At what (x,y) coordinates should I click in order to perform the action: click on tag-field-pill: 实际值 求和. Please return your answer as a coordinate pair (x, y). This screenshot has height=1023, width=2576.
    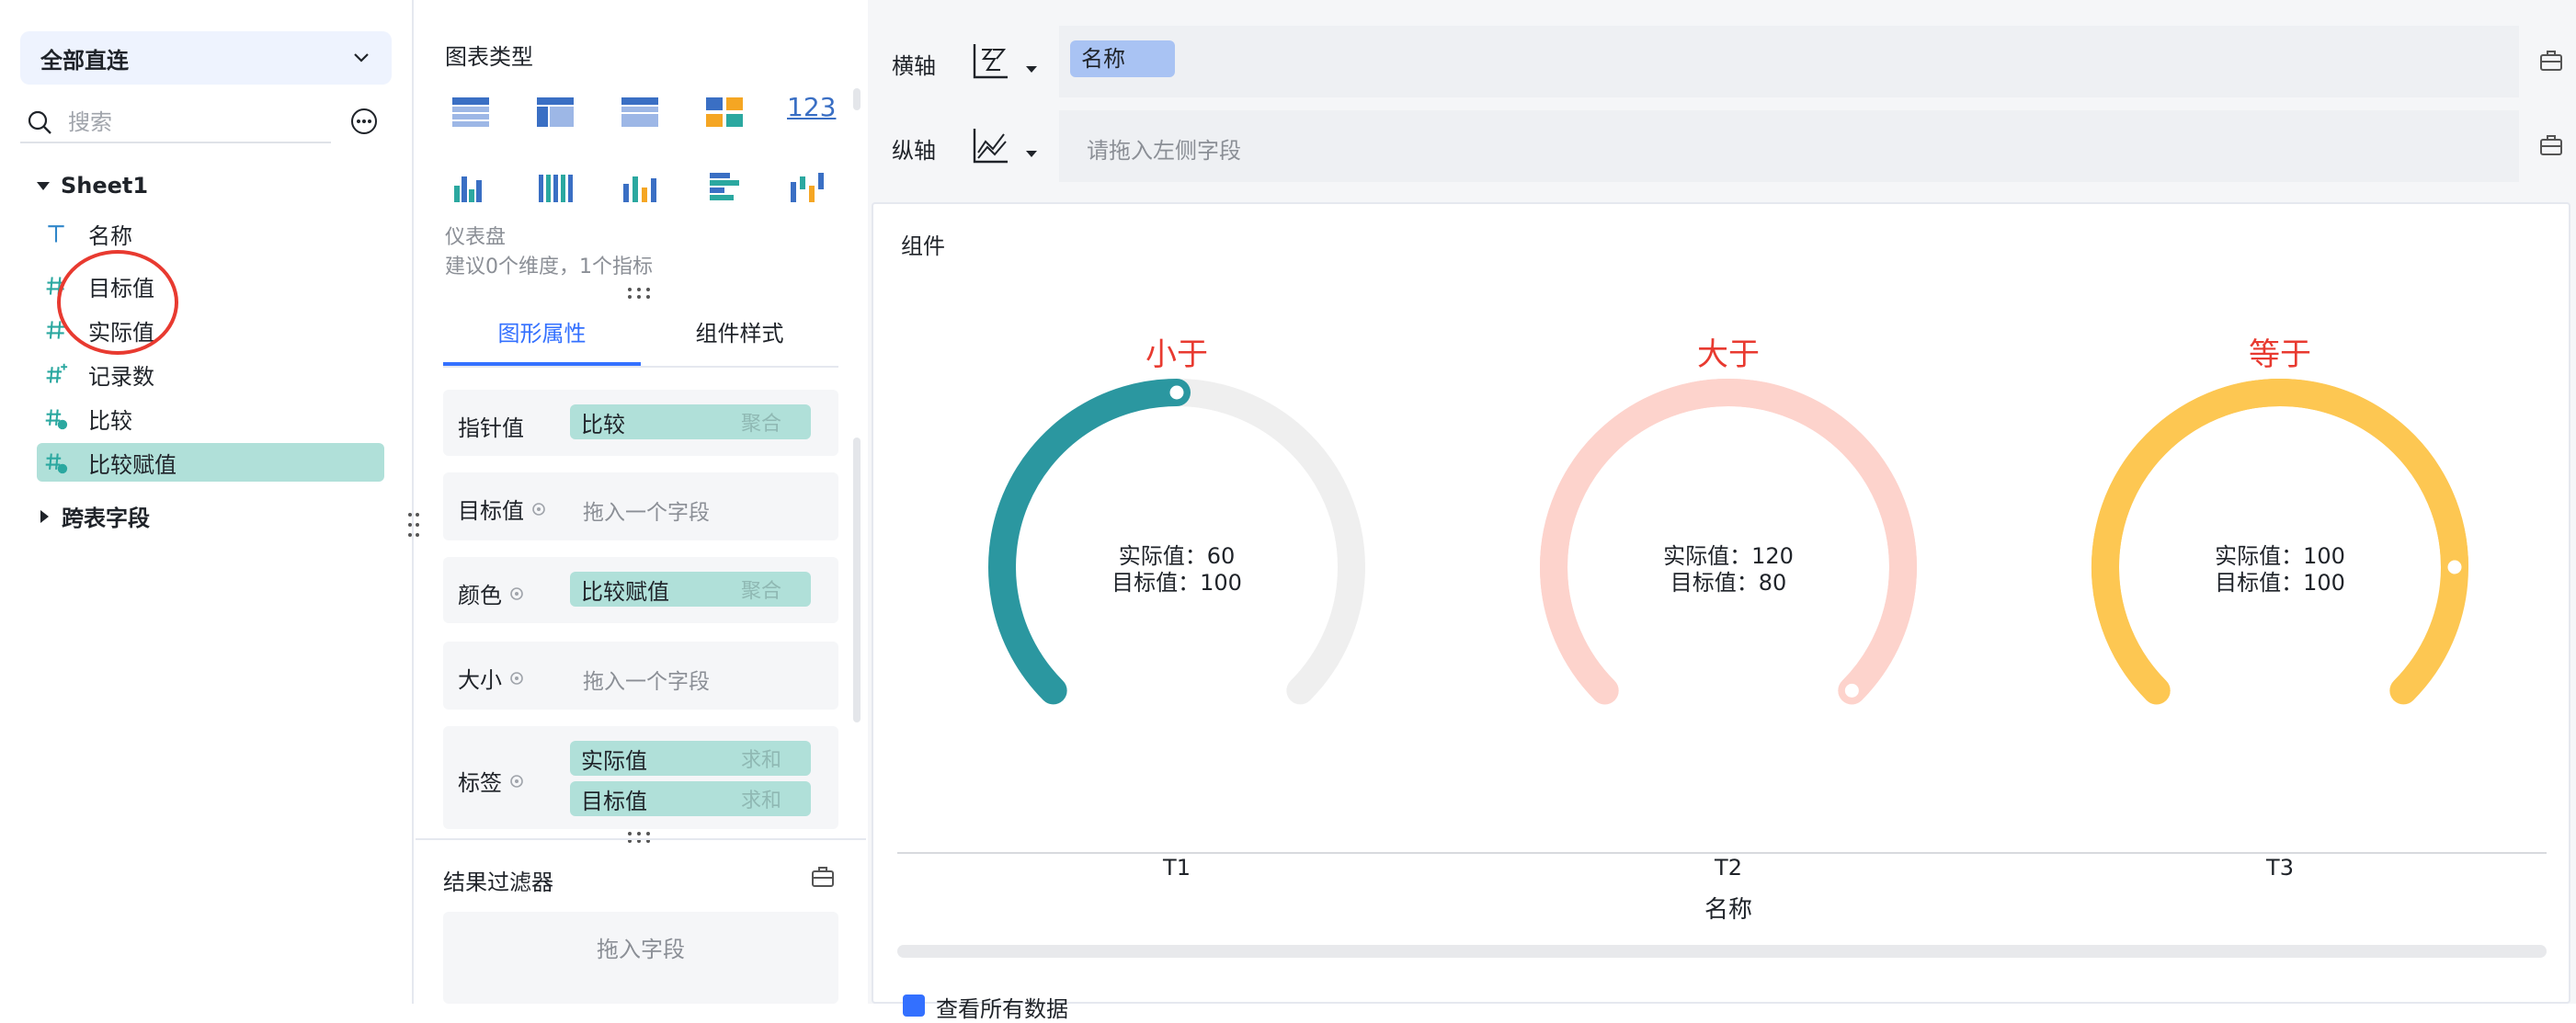
    Looking at the image, I should click on (690, 758).